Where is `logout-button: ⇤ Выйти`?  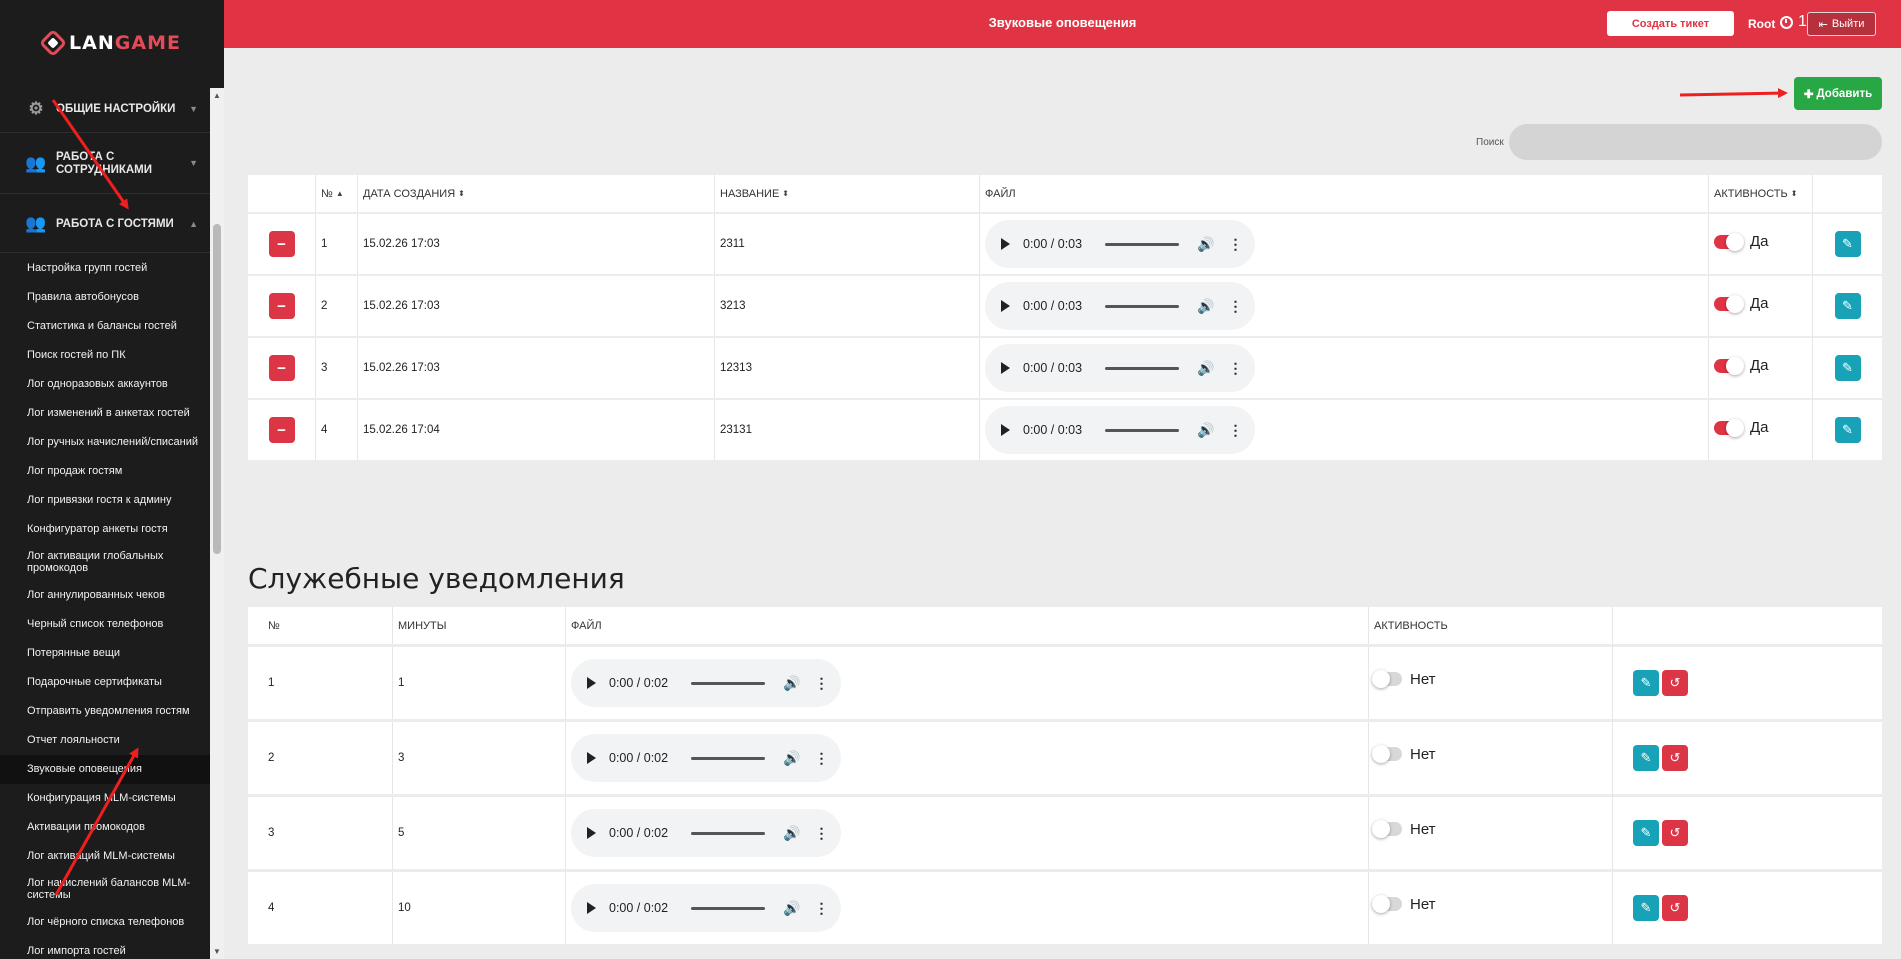 logout-button: ⇤ Выйти is located at coordinates (1841, 24).